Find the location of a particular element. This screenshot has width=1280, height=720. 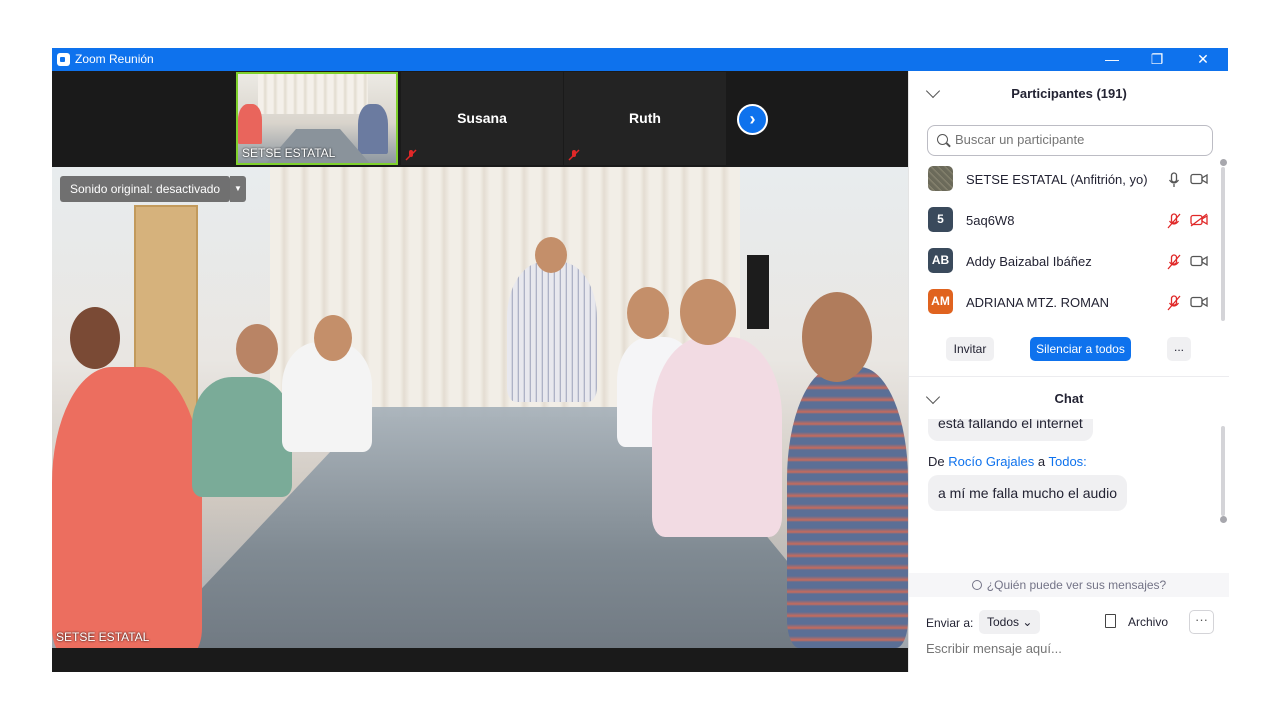

camera-off-icon is located at coordinates (1199, 220).